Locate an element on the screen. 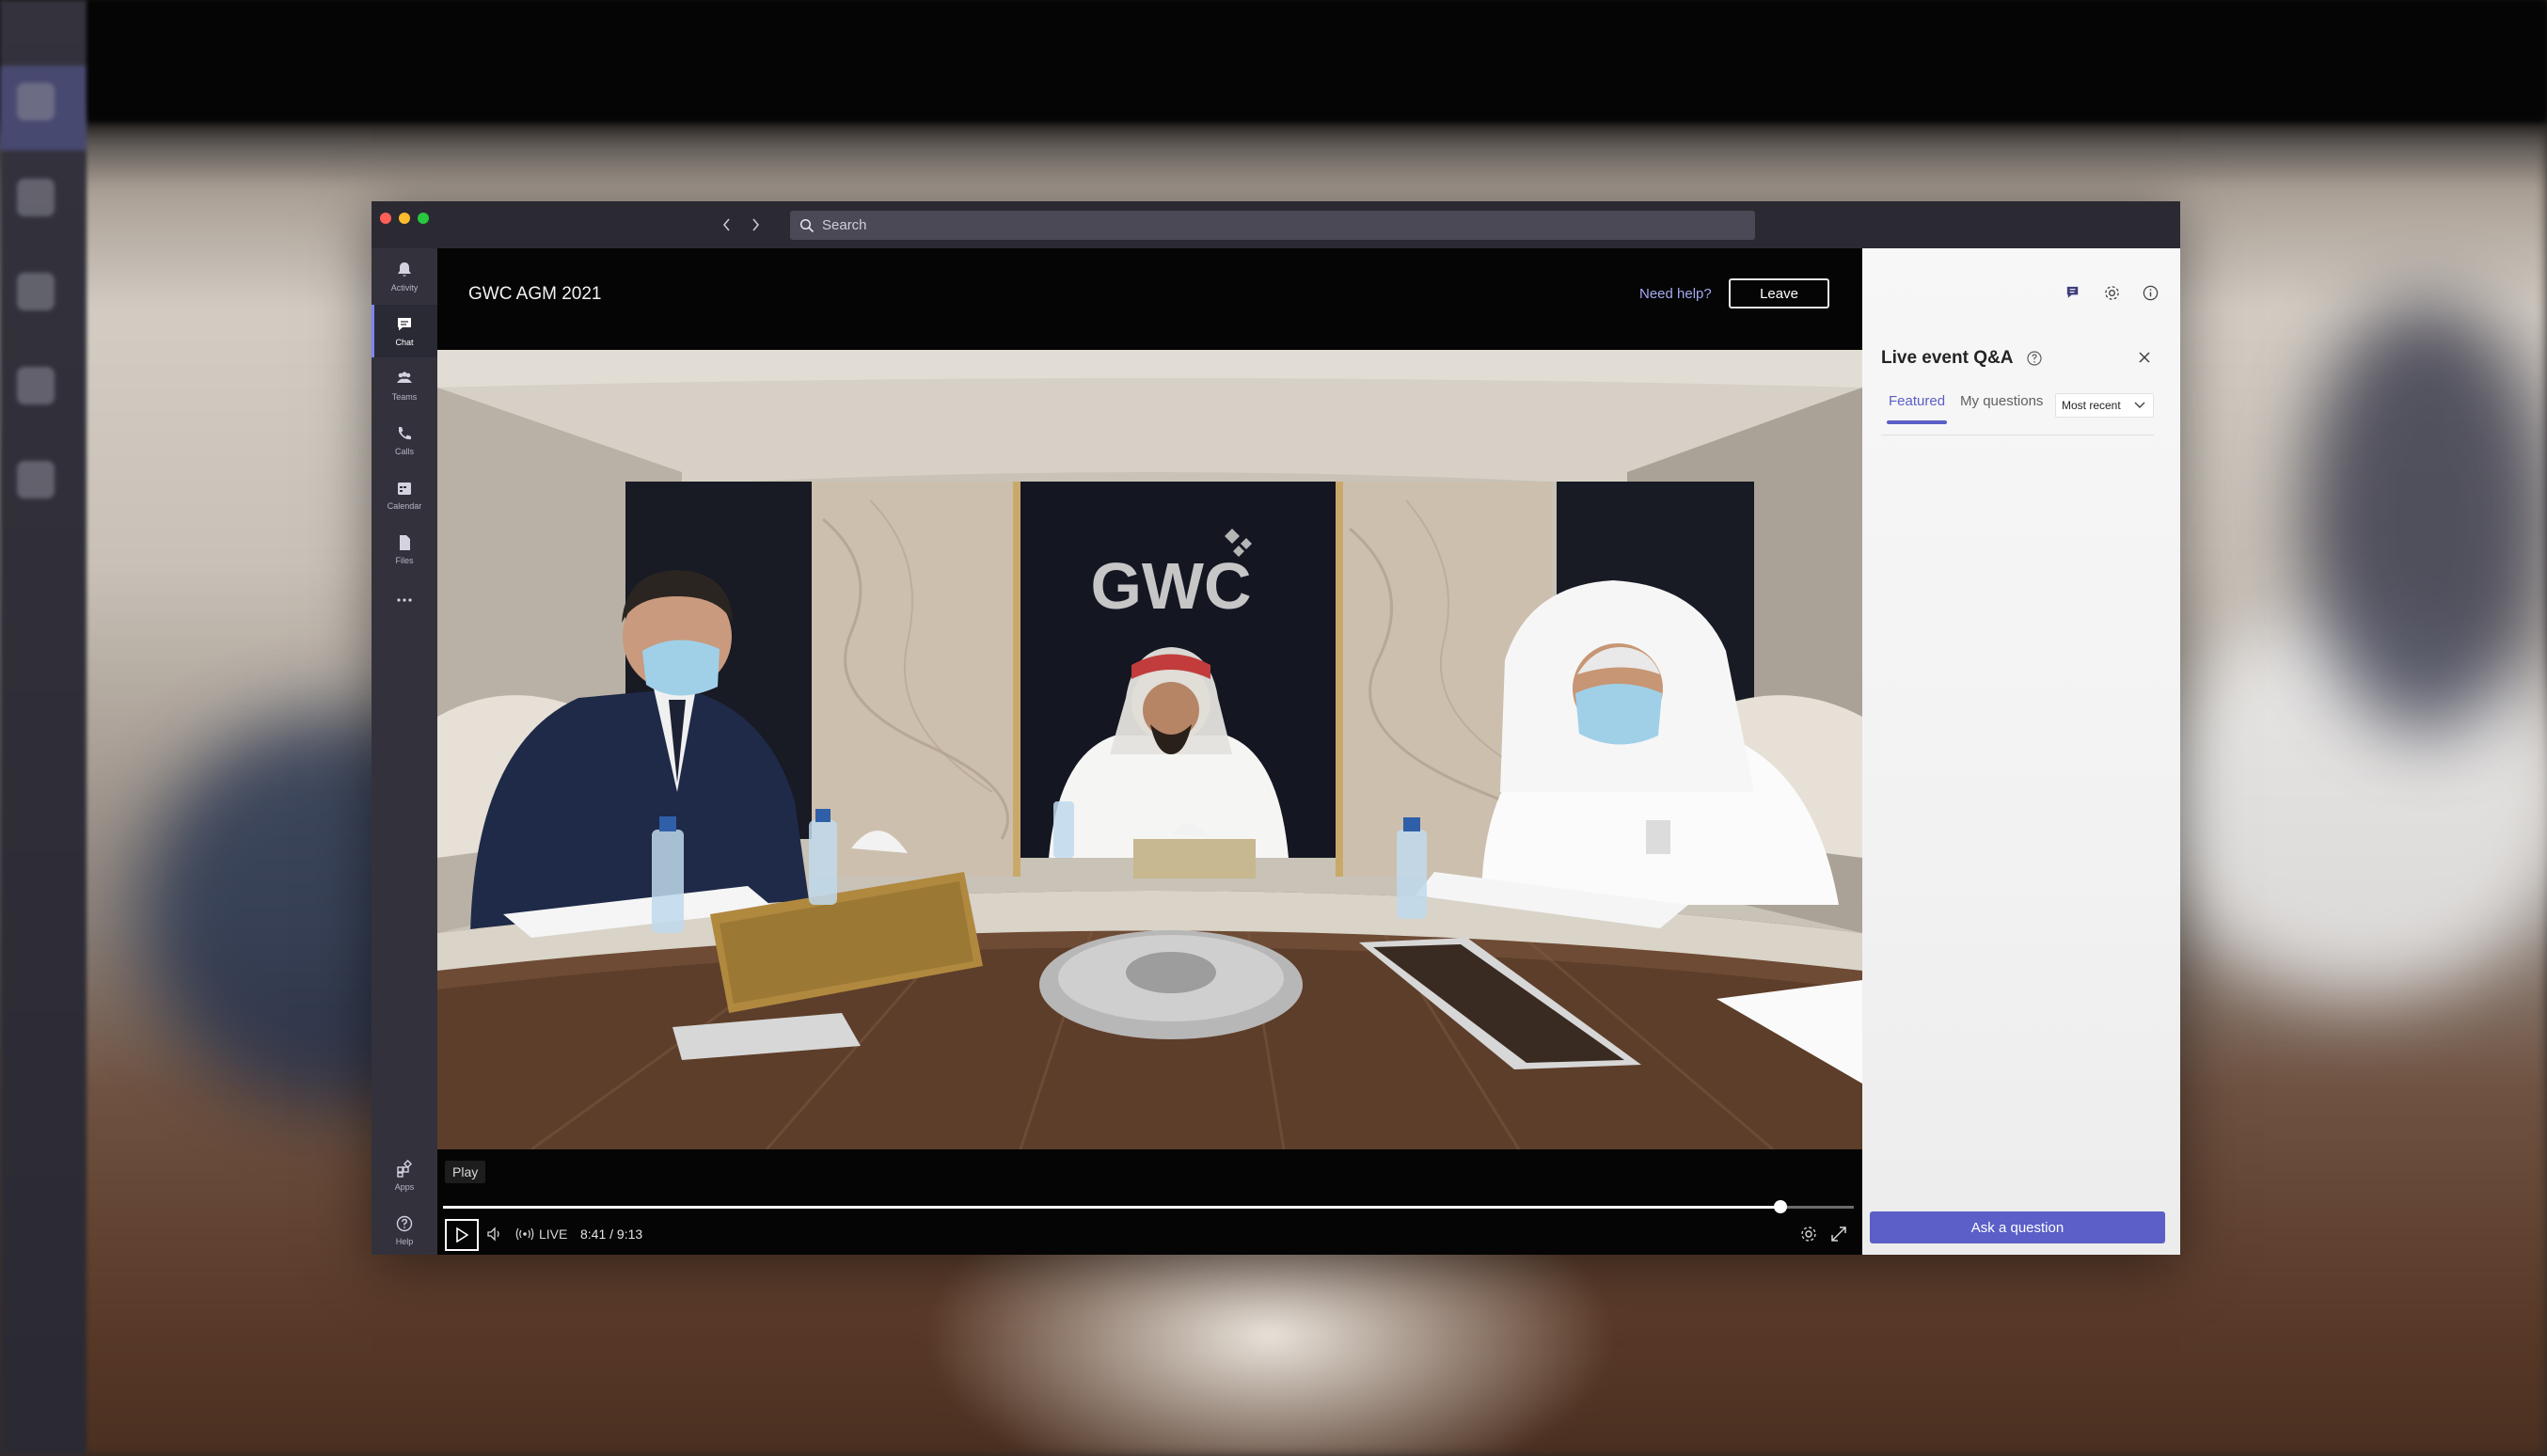 The image size is (2547, 1456). app-bar-activity: Activity is located at coordinates (404, 276).